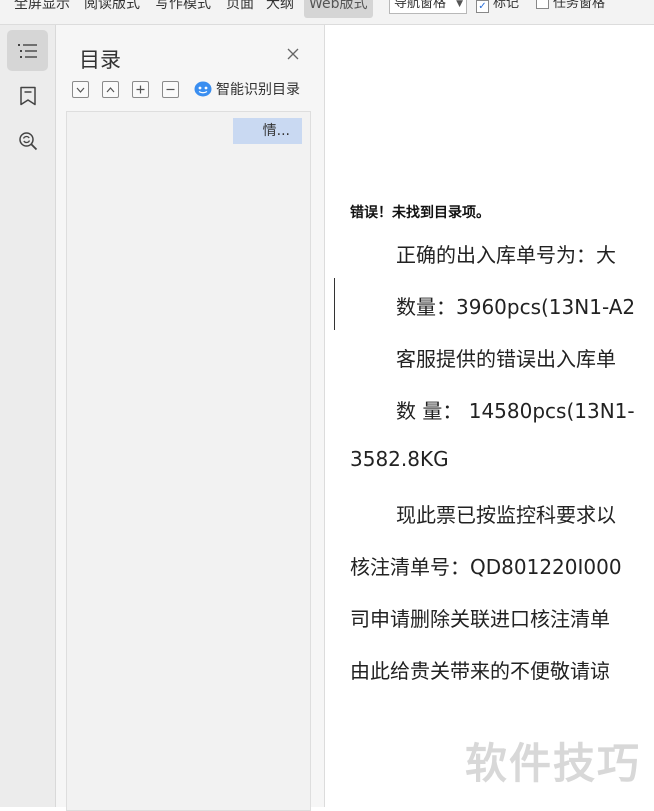  Describe the element at coordinates (240, 9) in the screenshot. I see `page-view-button: 页面` at that location.